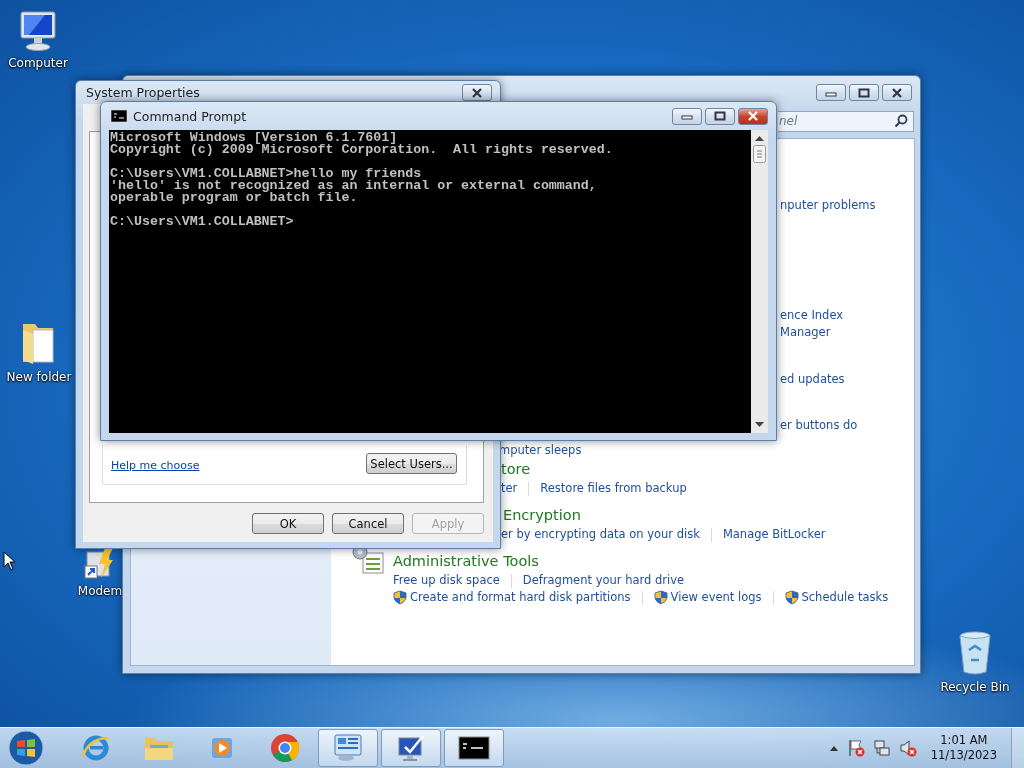  I want to click on console-line: 'hello' is not recognized as an internal or external command,, so click(354, 186).